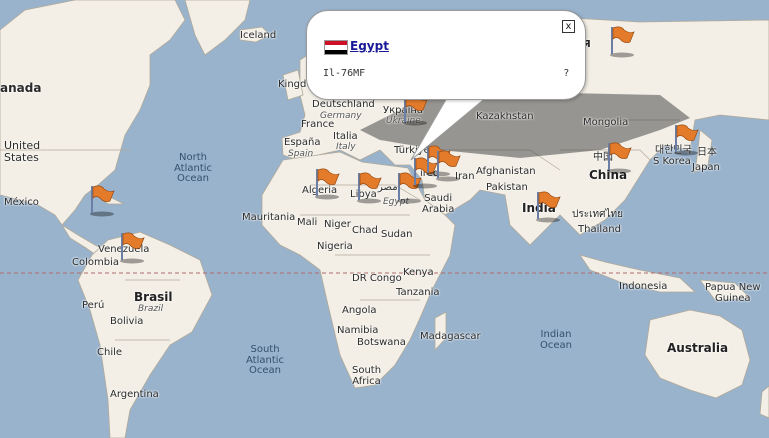 This screenshot has width=769, height=438. What do you see at coordinates (556, 340) in the screenshot?
I see `label-indian-ocean: Indian Ocean` at bounding box center [556, 340].